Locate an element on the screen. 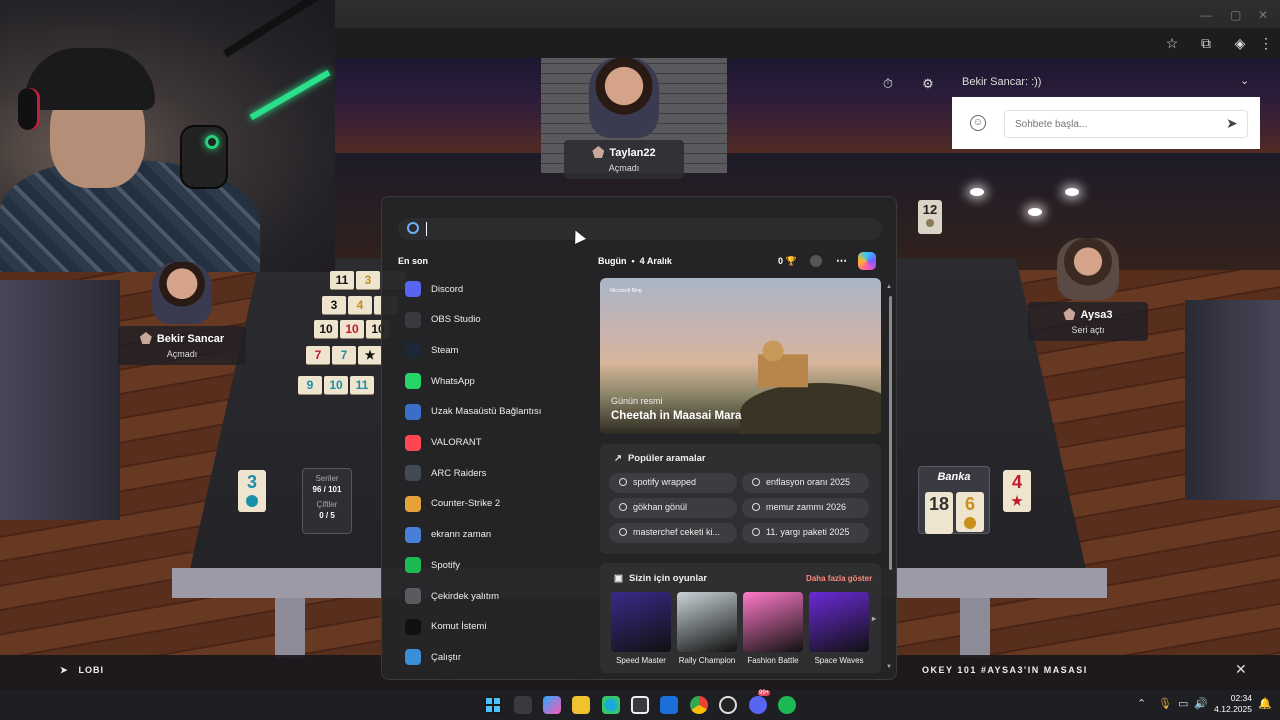 The height and width of the screenshot is (720, 1280). store-icon is located at coordinates (640, 705).